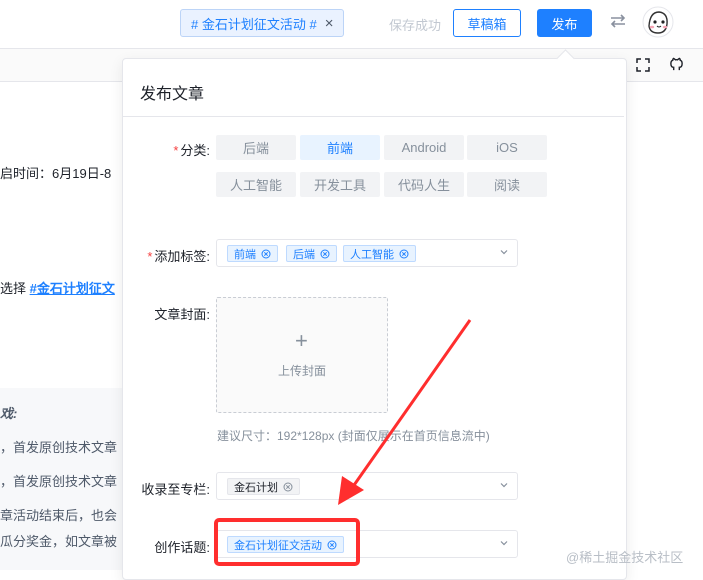 Image resolution: width=703 pixels, height=580 pixels. What do you see at coordinates (311, 253) in the screenshot?
I see `tag-chip: 后端` at bounding box center [311, 253].